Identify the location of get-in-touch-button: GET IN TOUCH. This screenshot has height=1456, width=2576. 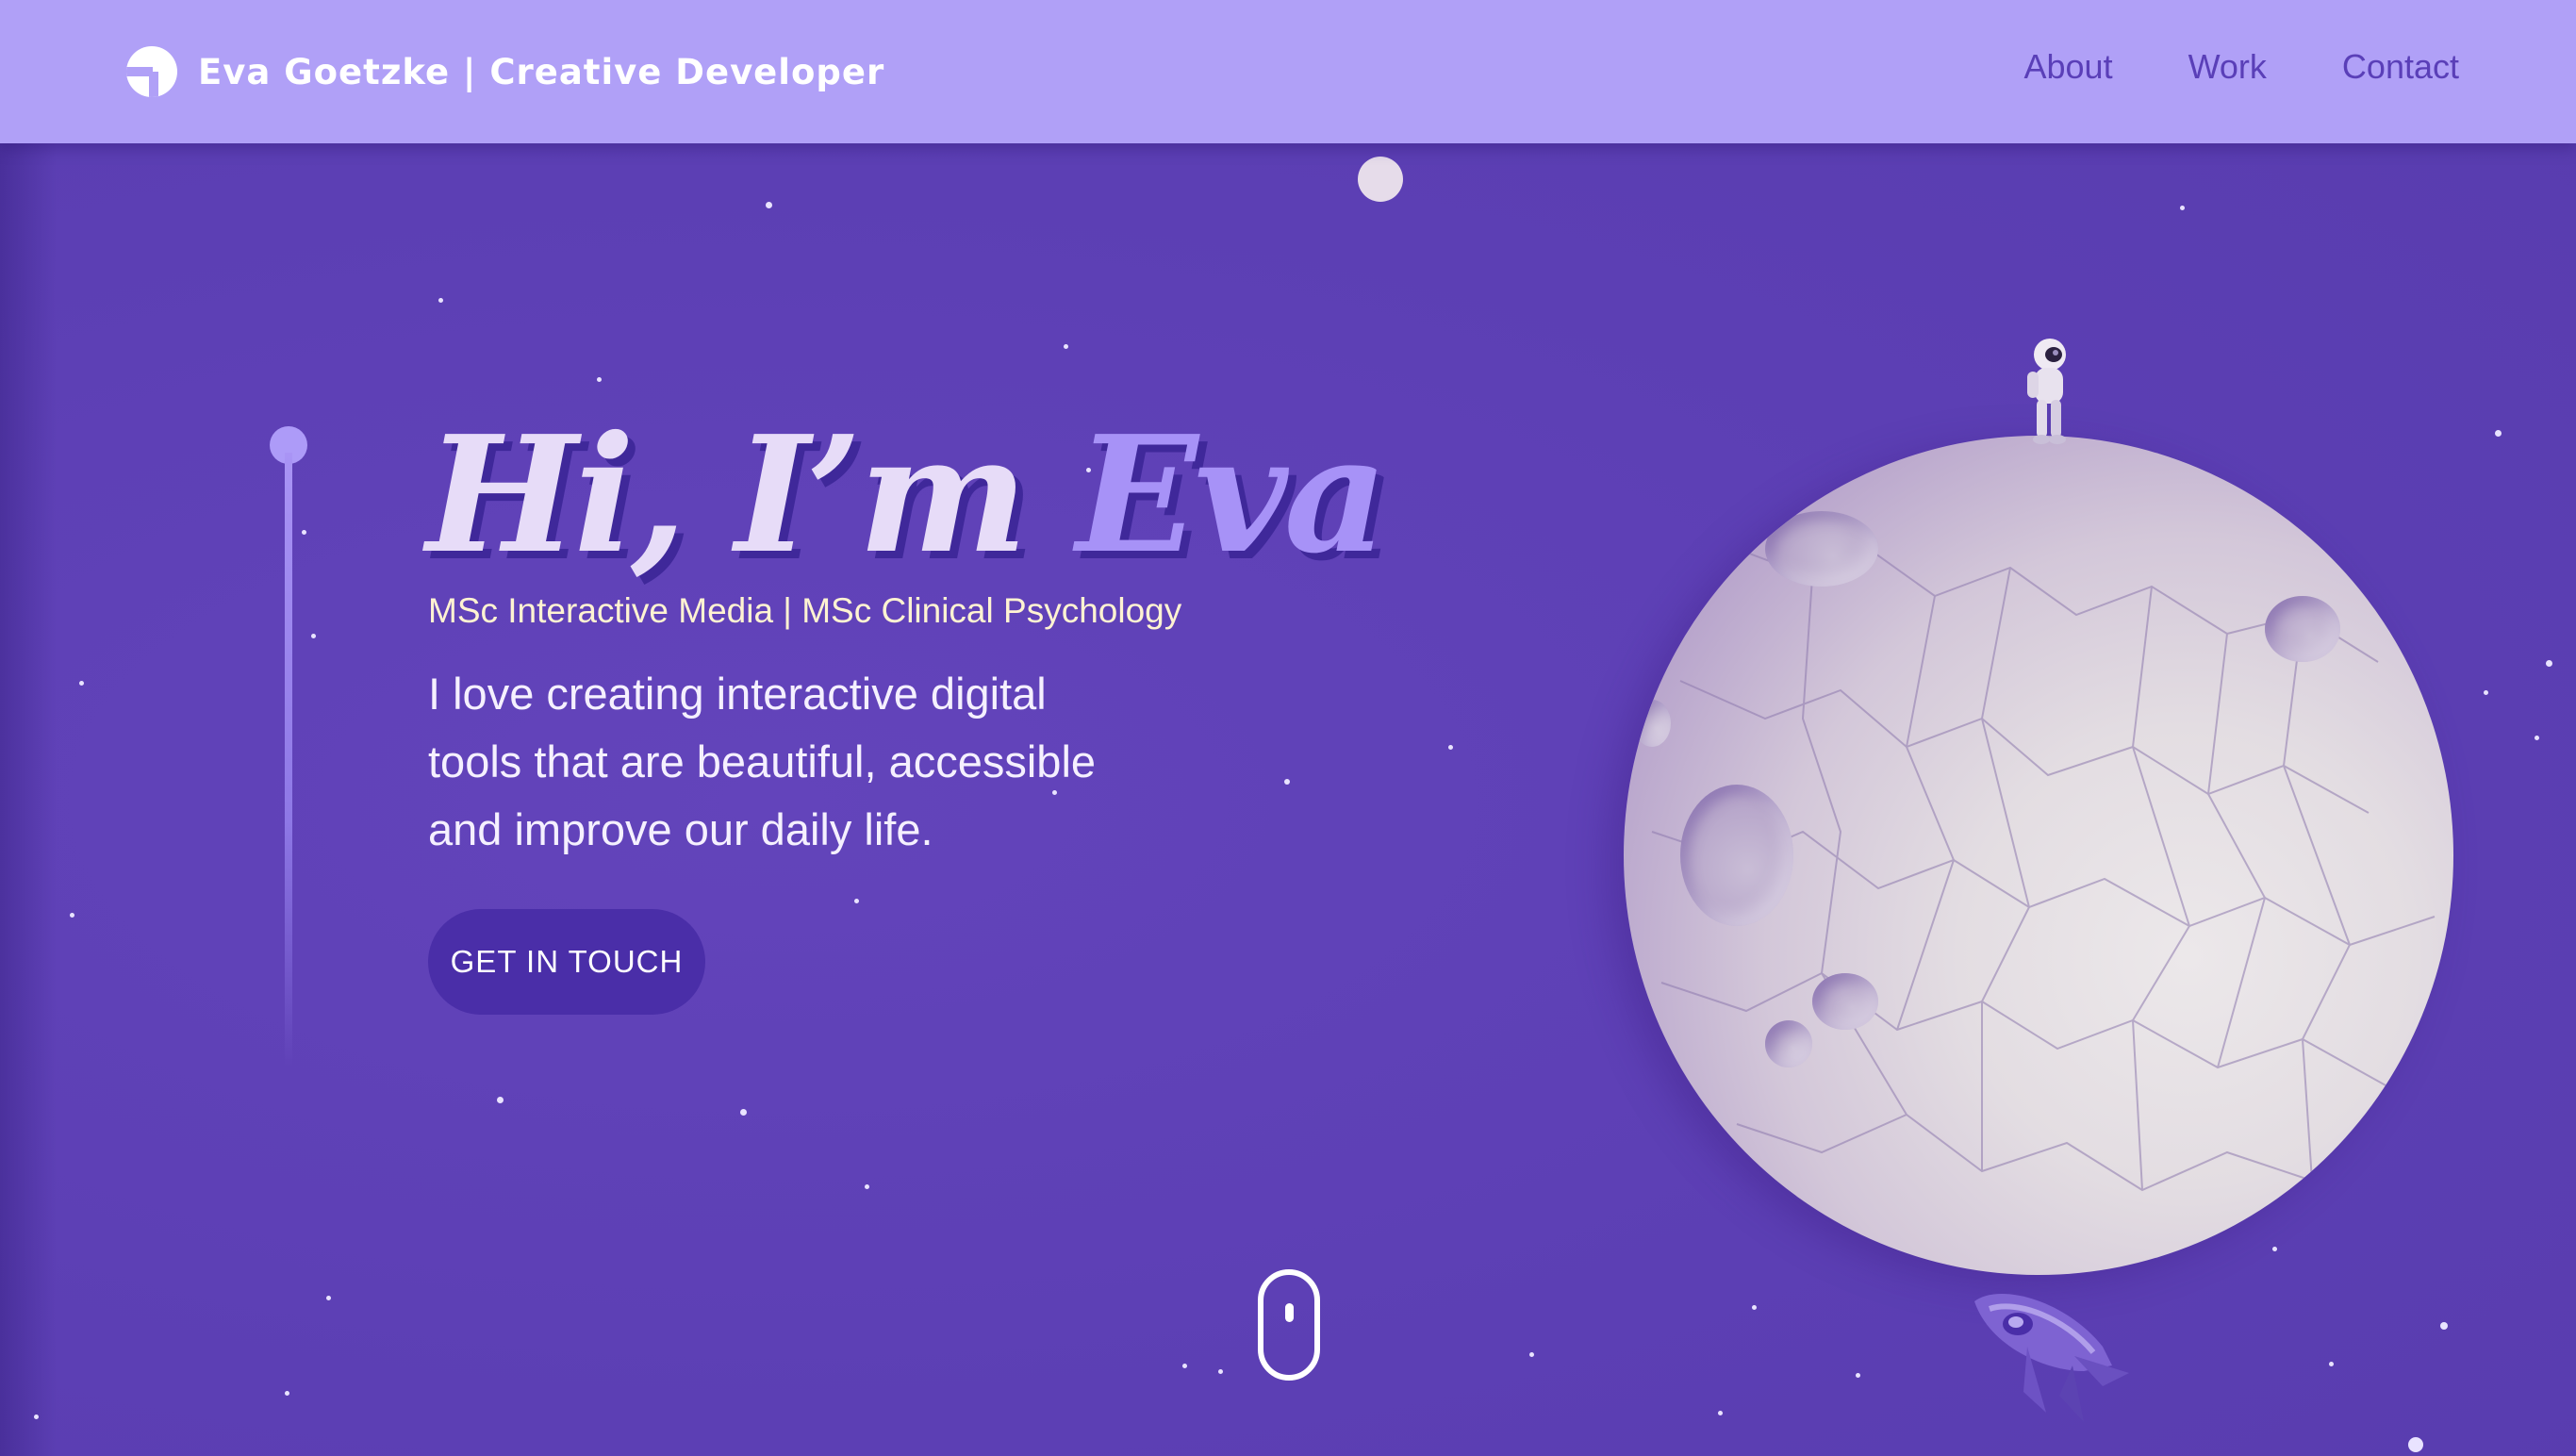
(566, 962).